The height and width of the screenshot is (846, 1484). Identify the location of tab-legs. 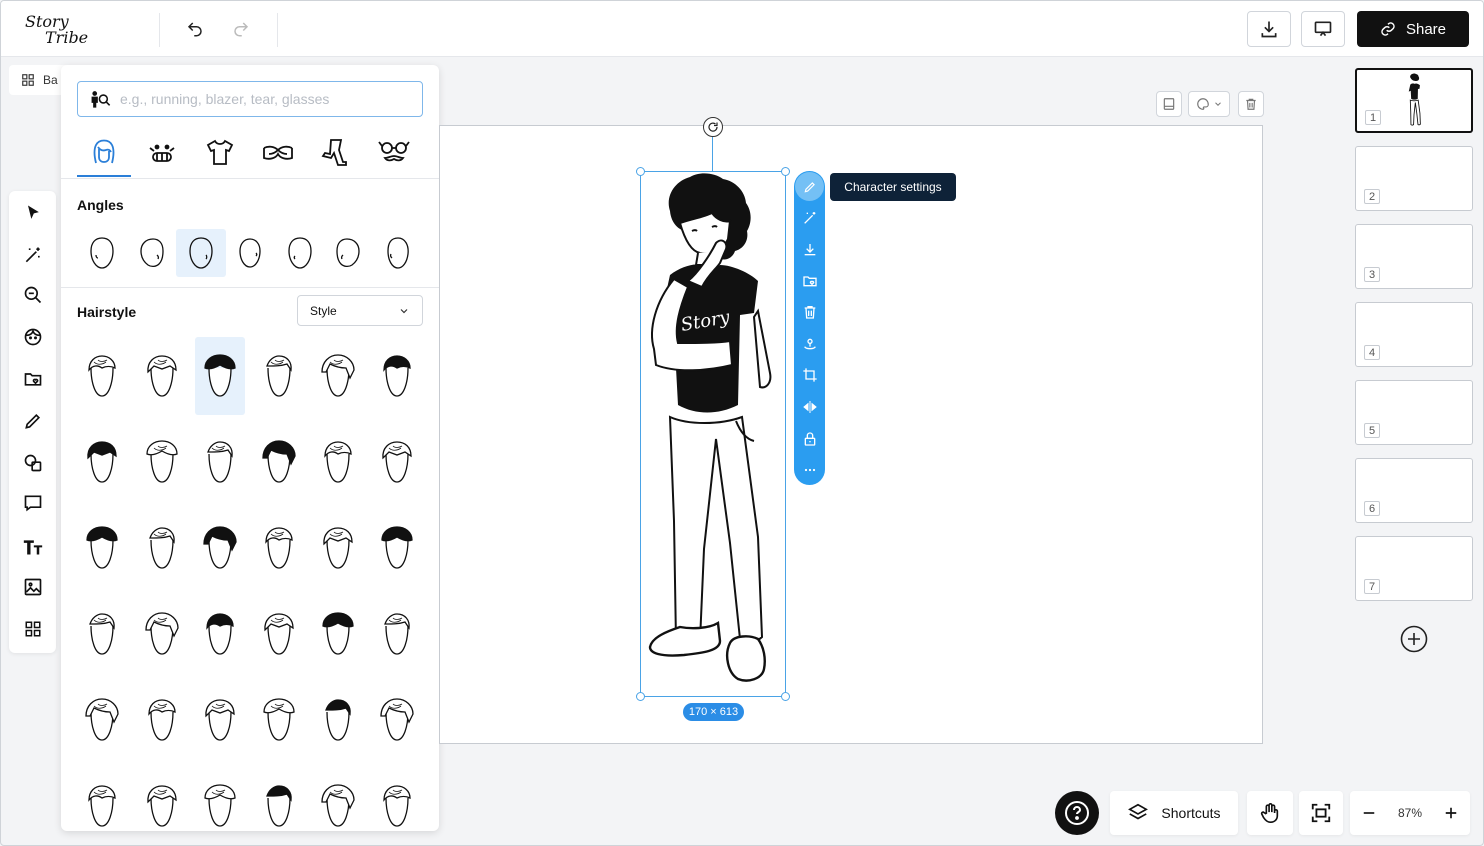
(336, 152).